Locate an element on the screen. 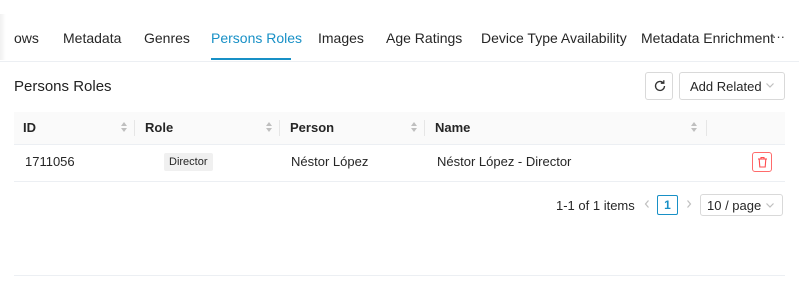  refresh-button is located at coordinates (659, 86).